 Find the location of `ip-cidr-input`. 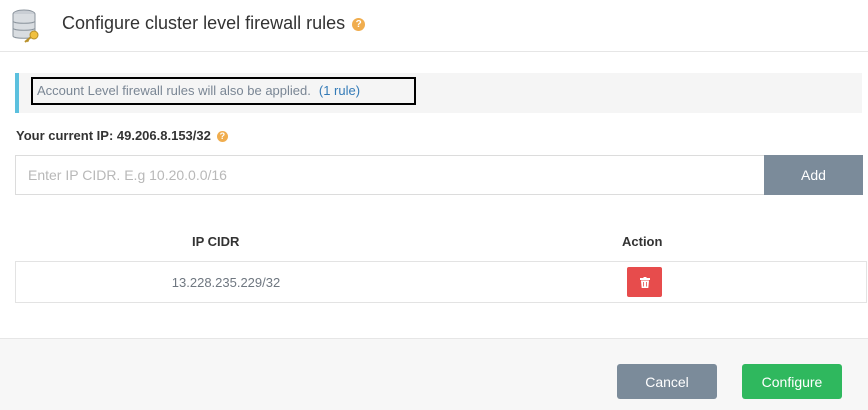

ip-cidr-input is located at coordinates (389, 175).